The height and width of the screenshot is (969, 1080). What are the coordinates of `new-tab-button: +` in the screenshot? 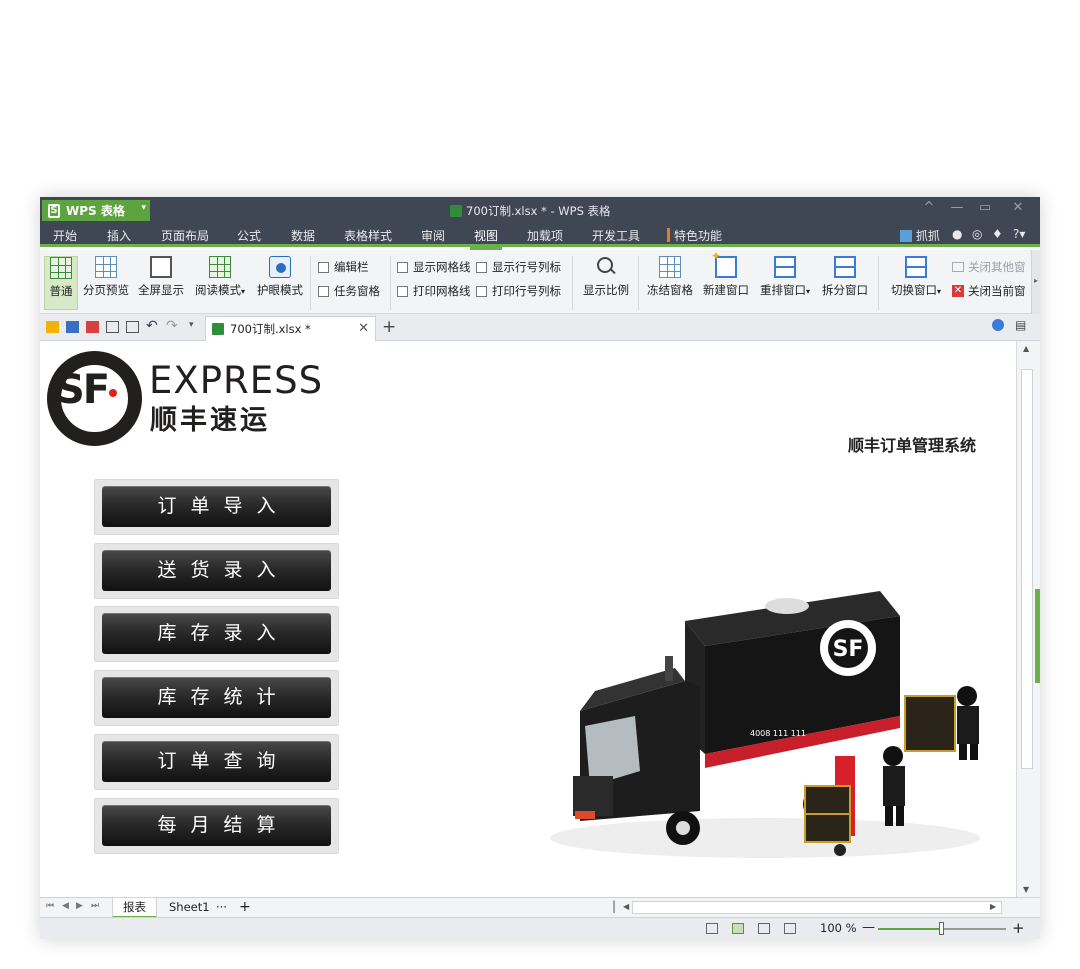 It's located at (389, 327).